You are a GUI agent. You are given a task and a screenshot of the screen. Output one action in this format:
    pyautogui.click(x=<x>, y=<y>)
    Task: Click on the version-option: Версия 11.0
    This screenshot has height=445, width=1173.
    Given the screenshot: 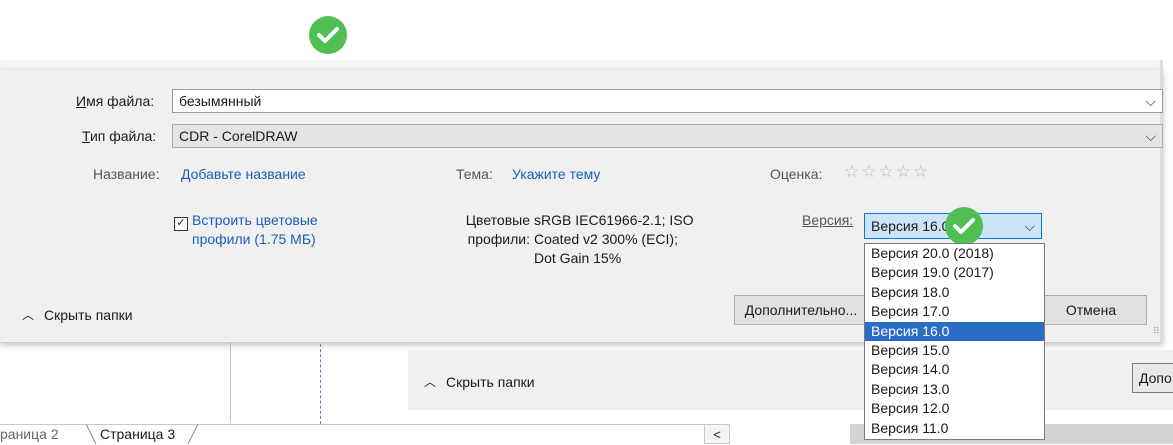 What is the action you would take?
    pyautogui.click(x=954, y=428)
    